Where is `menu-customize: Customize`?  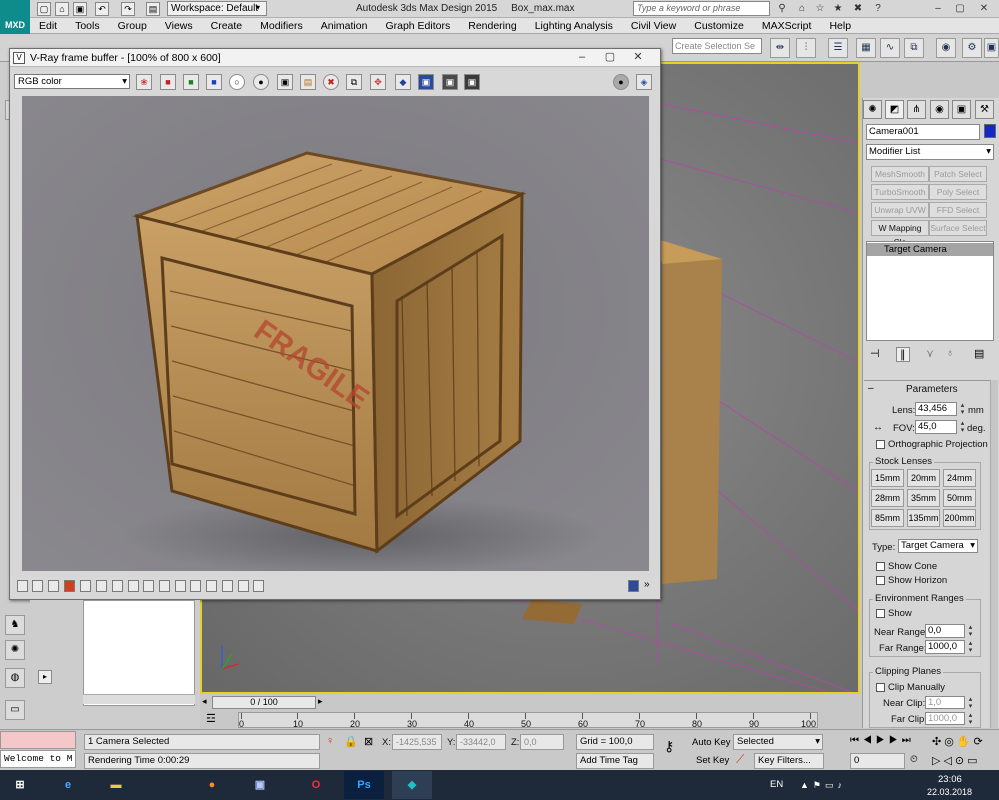 menu-customize: Customize is located at coordinates (719, 26).